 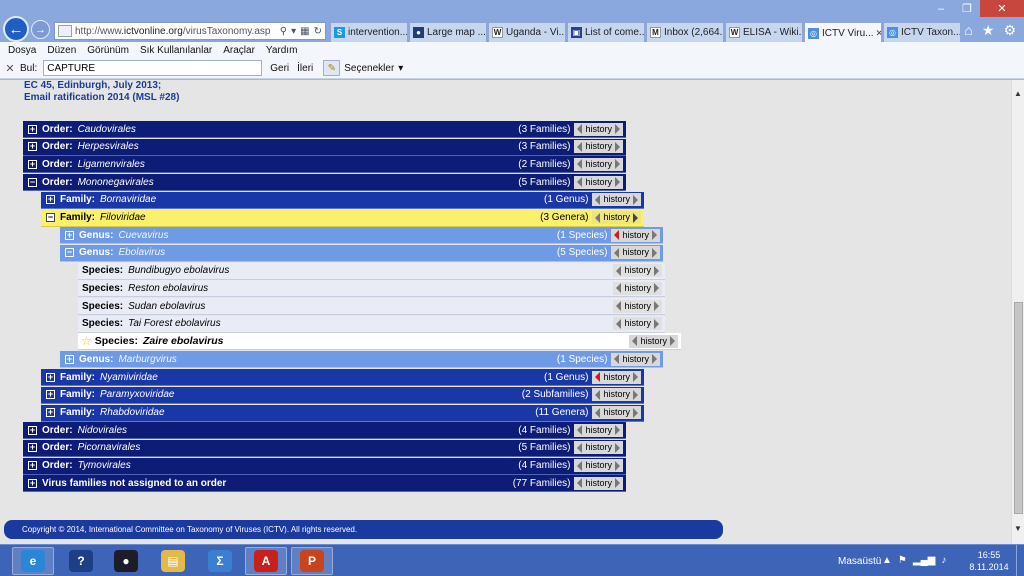 What do you see at coordinates (1018, 408) in the screenshot?
I see `scroll-thumb` at bounding box center [1018, 408].